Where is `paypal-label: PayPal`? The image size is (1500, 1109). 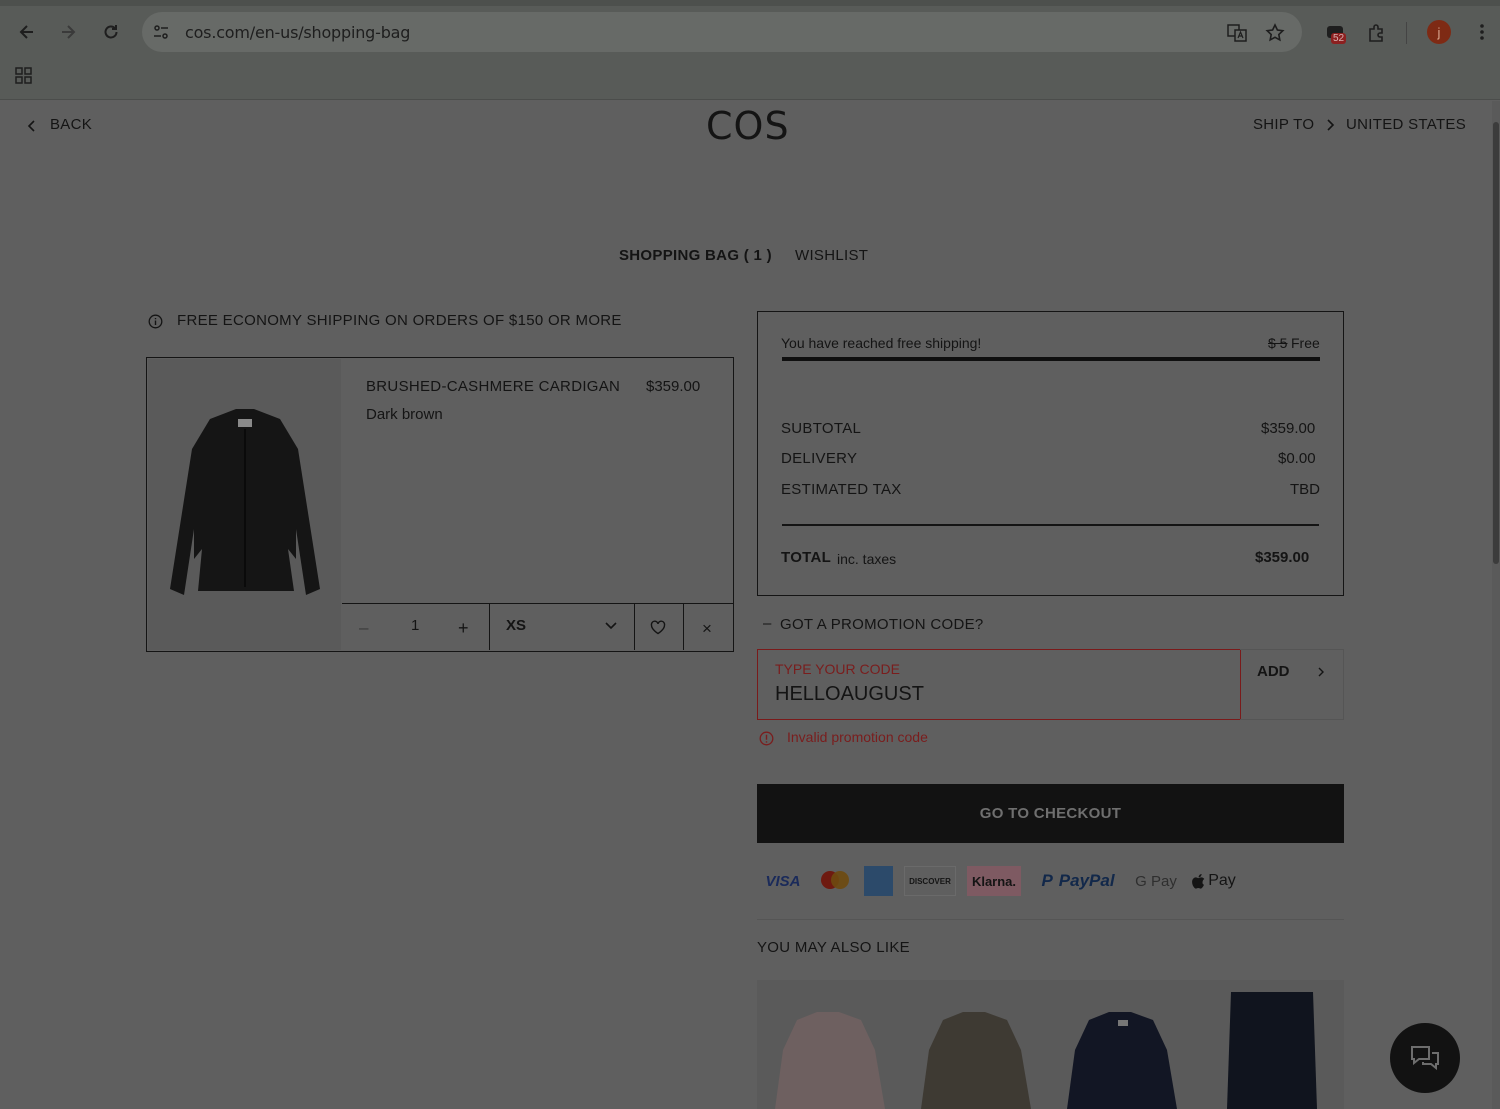 paypal-label: PayPal is located at coordinates (1086, 880).